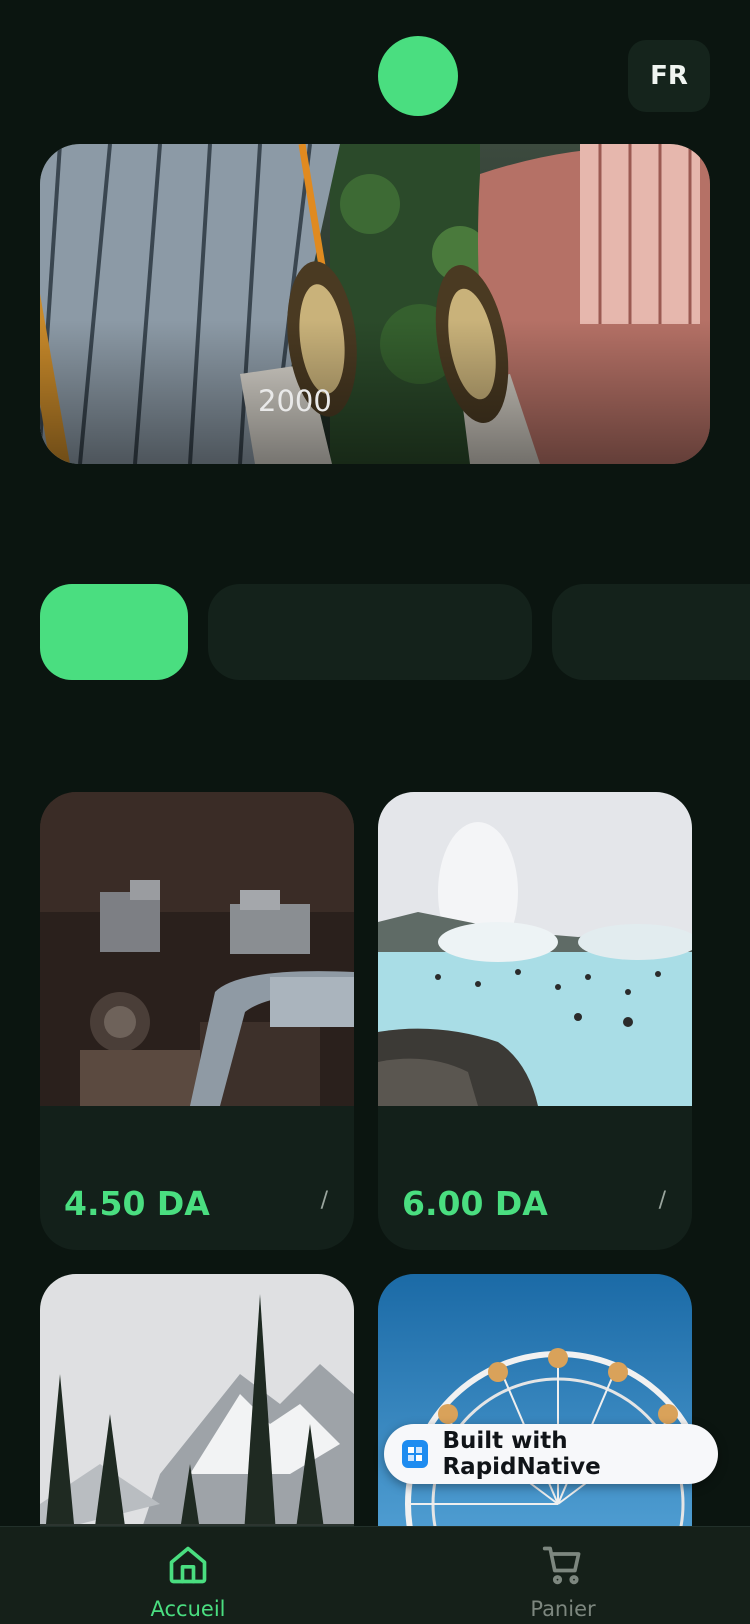 This screenshot has height=1624, width=750. What do you see at coordinates (418, 76) in the screenshot?
I see `logo` at bounding box center [418, 76].